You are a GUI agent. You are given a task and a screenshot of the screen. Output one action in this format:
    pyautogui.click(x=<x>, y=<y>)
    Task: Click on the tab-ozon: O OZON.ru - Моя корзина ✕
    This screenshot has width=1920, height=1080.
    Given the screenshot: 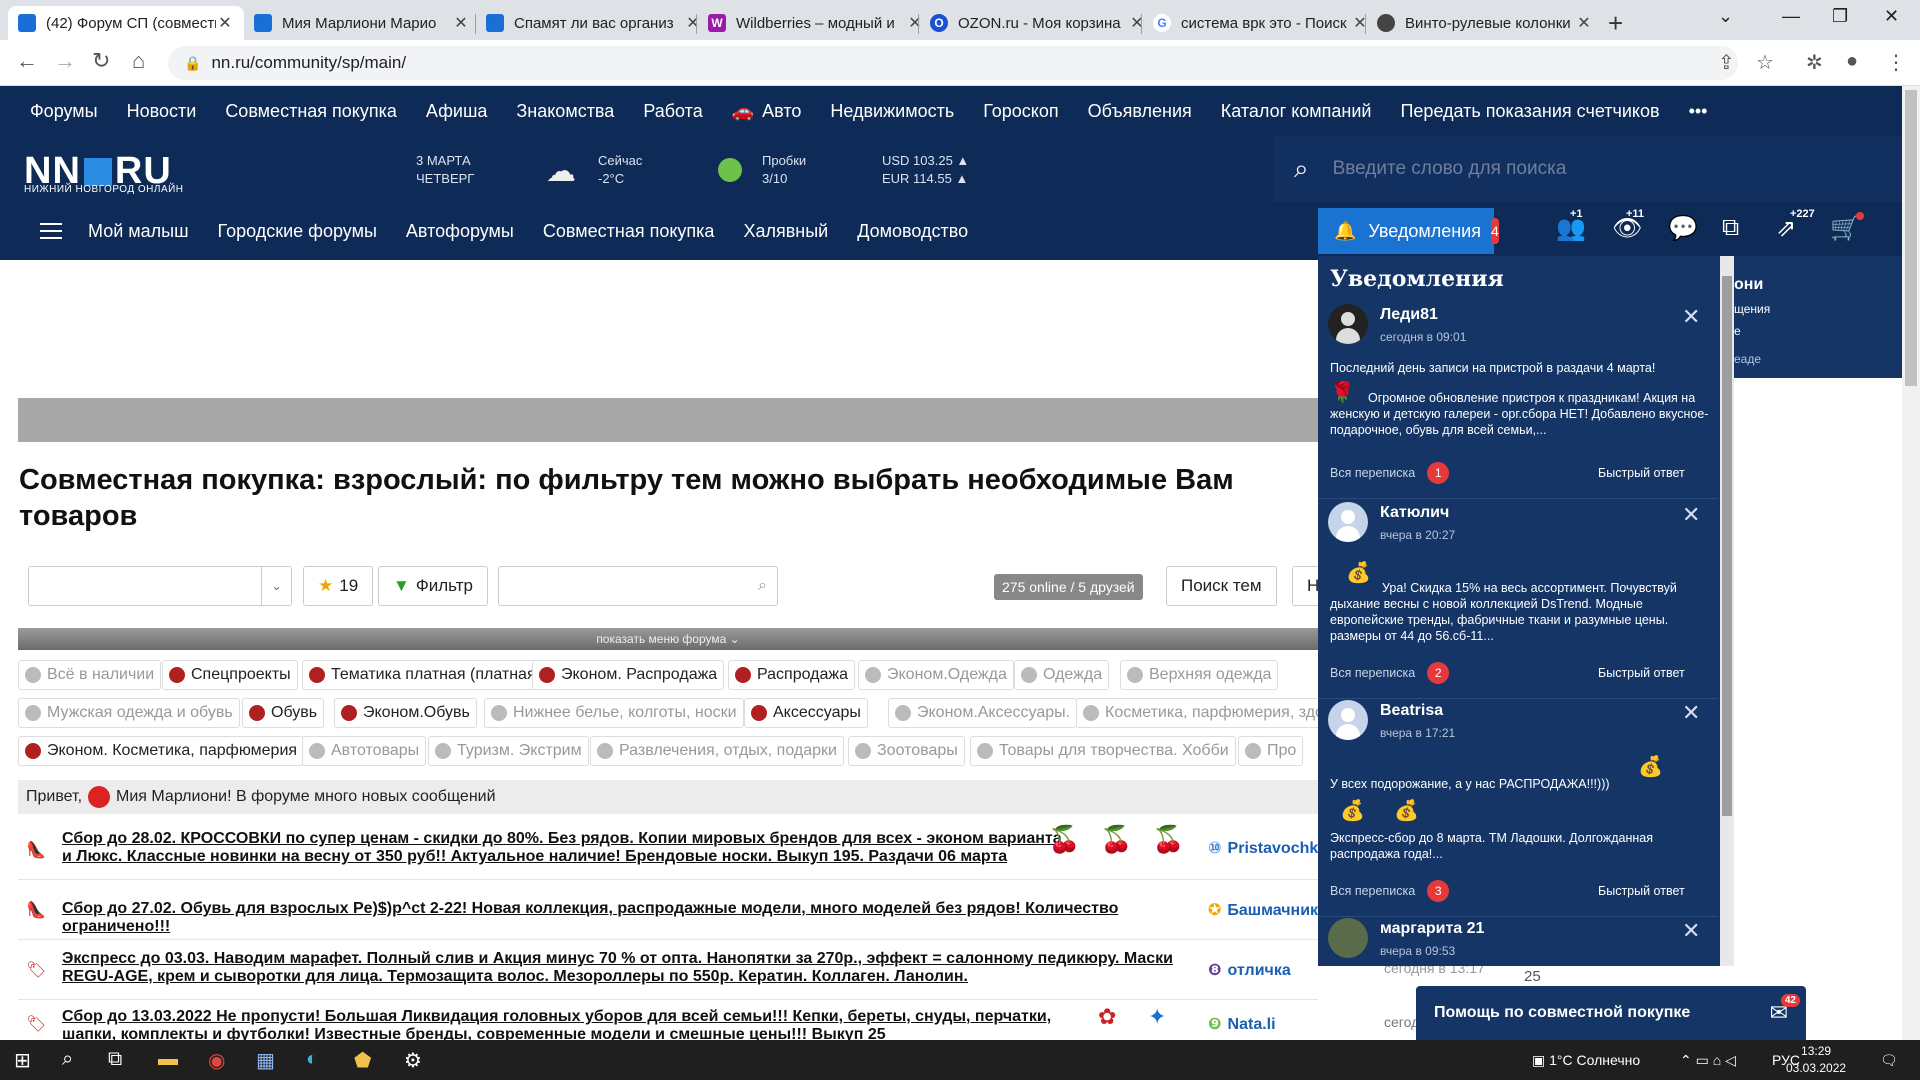 What is the action you would take?
    pyautogui.click(x=1038, y=23)
    